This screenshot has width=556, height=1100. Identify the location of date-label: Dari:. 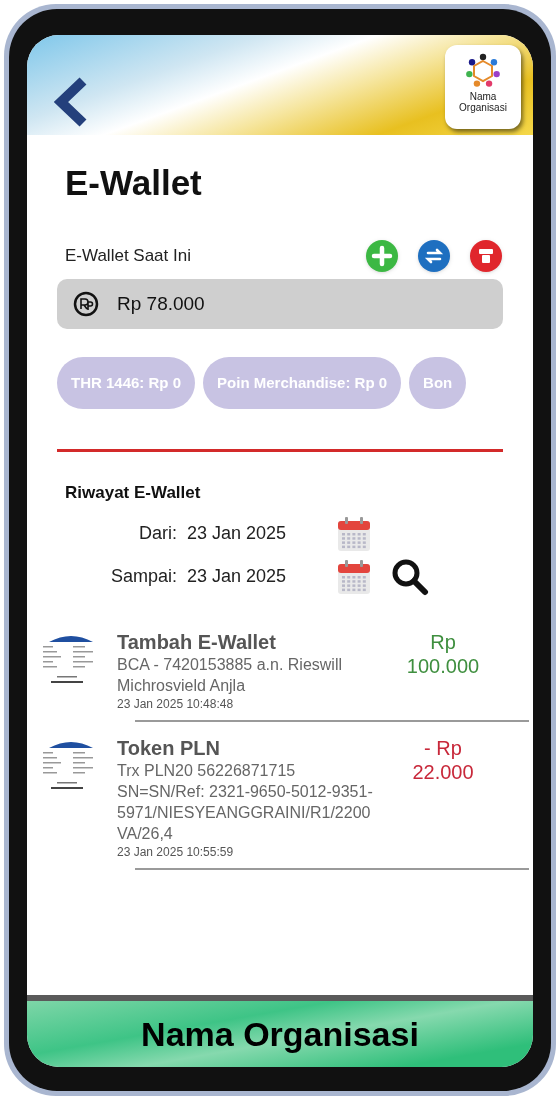
(157, 533).